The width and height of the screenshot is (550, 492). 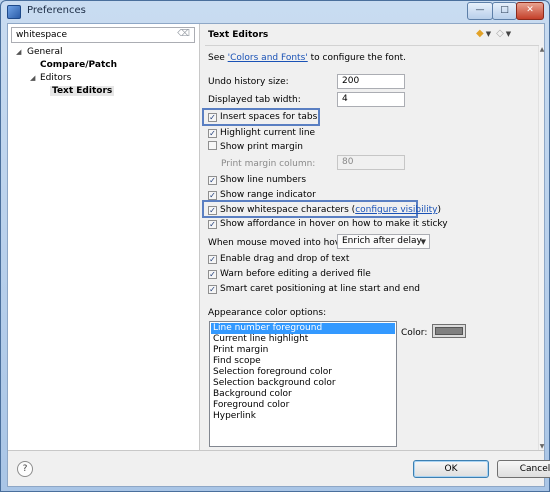 What do you see at coordinates (268, 195) in the screenshot?
I see `checkbox-label: Show range indicator` at bounding box center [268, 195].